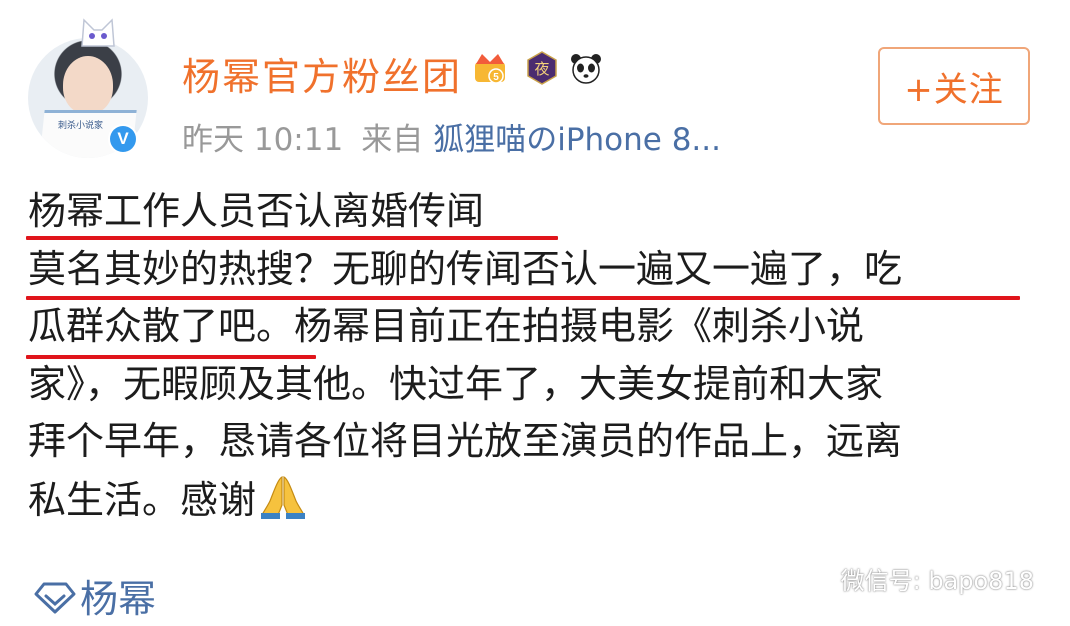 Image resolution: width=1070 pixels, height=626 pixels. Describe the element at coordinates (954, 86) in the screenshot. I see `follow-button: +关注` at that location.